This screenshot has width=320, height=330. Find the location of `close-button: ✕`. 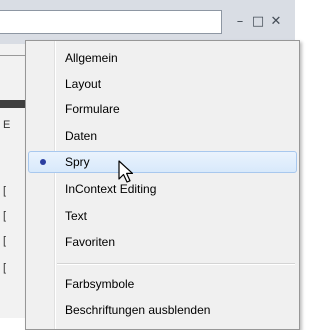

close-button: ✕ is located at coordinates (276, 22).